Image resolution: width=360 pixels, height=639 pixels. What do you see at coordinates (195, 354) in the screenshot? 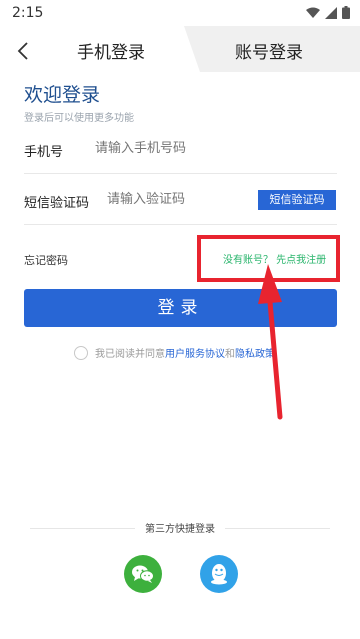
I see `service-agreement-link: 用户服务协议` at bounding box center [195, 354].